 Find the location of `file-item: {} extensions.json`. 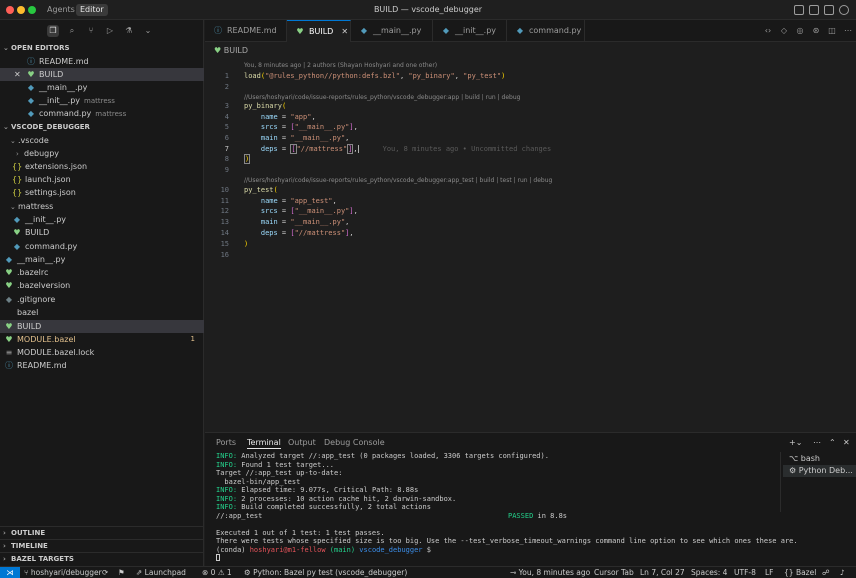

file-item: {} extensions.json is located at coordinates (102, 166).